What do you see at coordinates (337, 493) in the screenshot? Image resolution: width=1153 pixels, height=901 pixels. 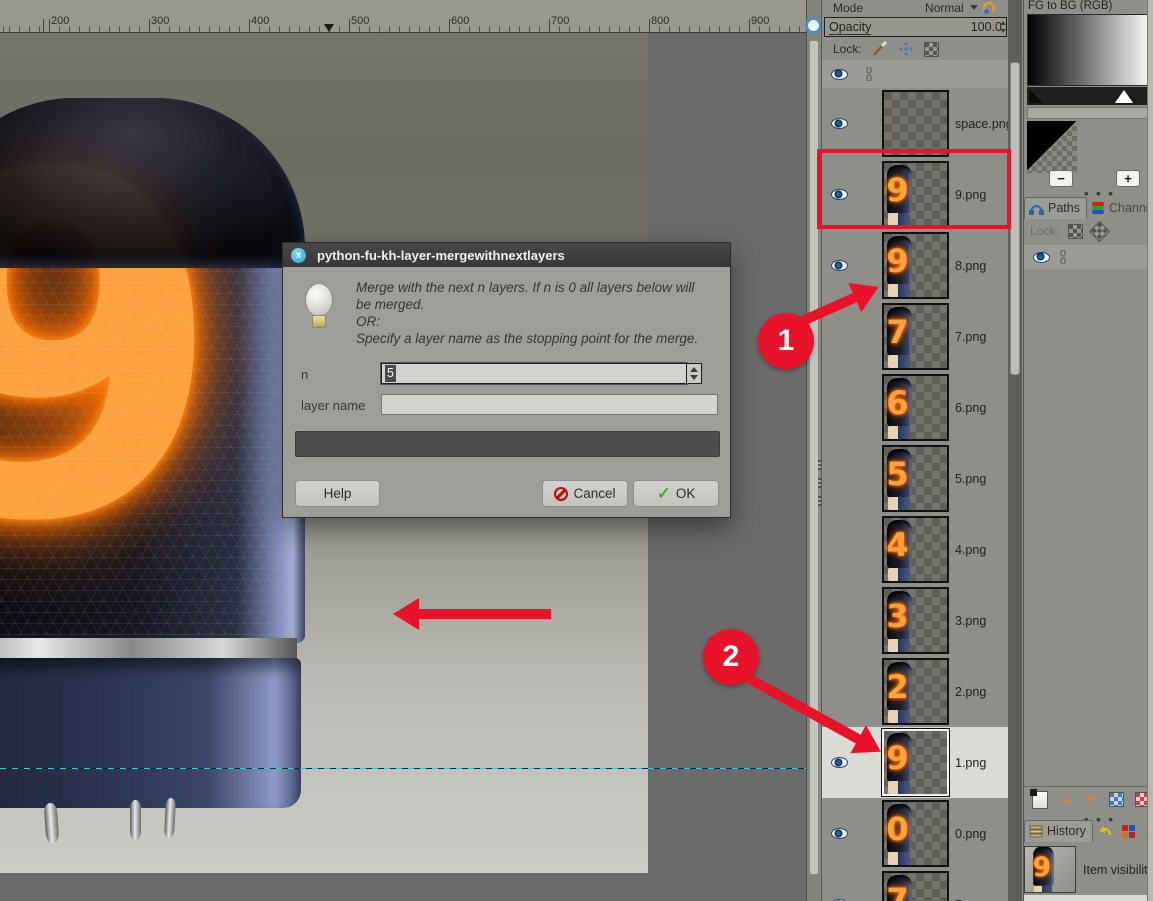 I see `help-button: Help` at bounding box center [337, 493].